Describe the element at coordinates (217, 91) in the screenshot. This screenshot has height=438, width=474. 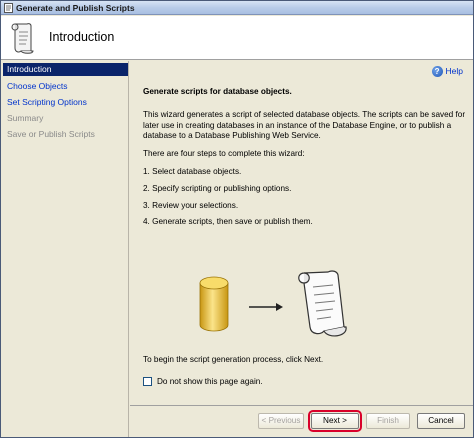
I see `content-heading: Generate scripts for database objects.` at that location.